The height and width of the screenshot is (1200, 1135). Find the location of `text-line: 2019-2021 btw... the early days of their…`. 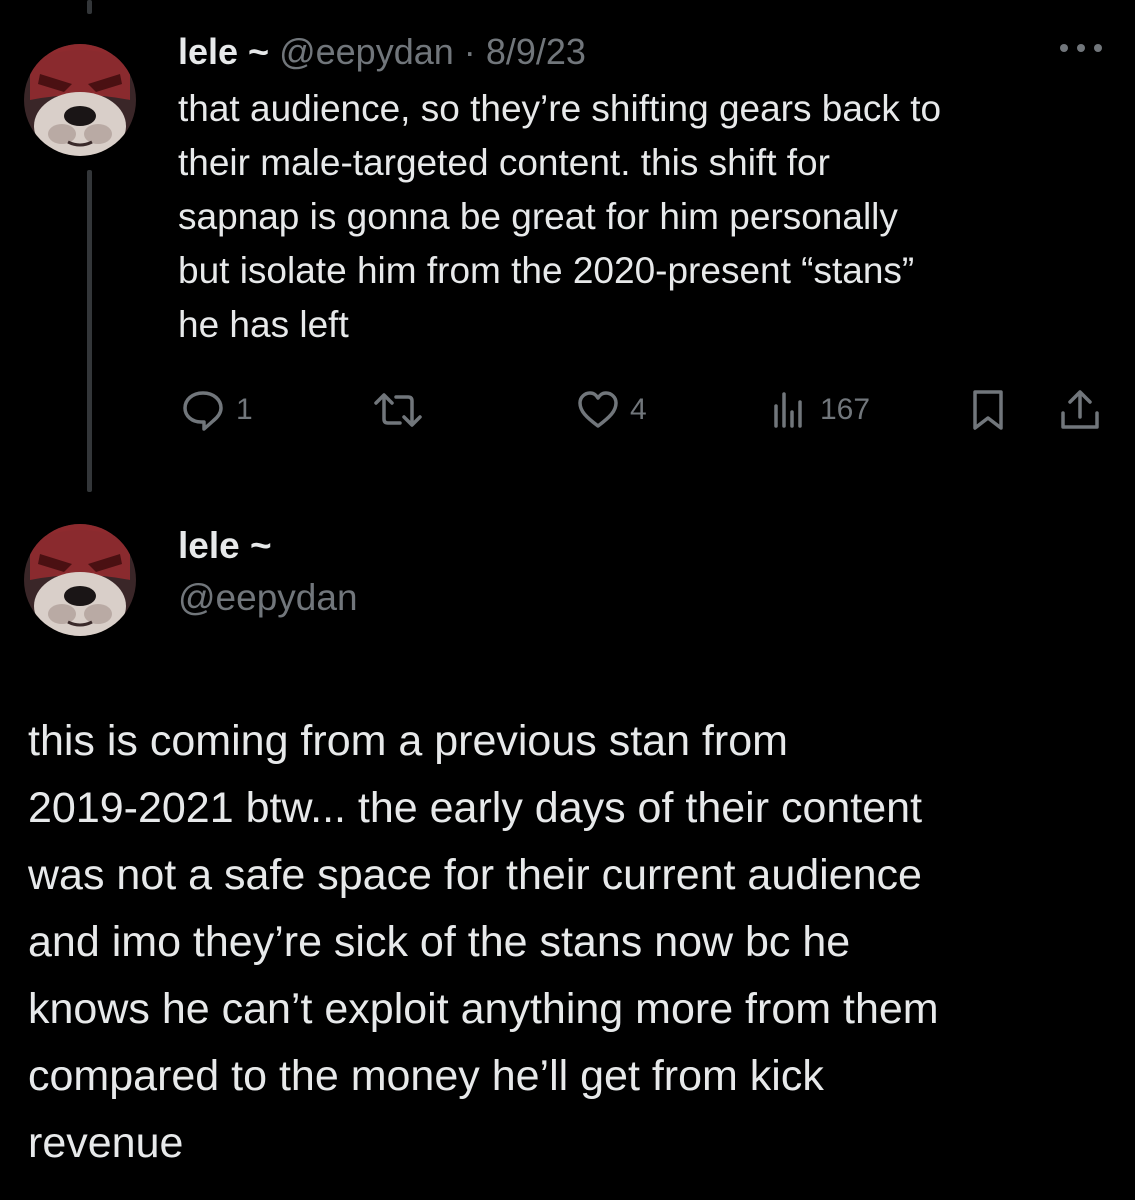

text-line: 2019-2021 btw... the early days of their… is located at coordinates (475, 808).